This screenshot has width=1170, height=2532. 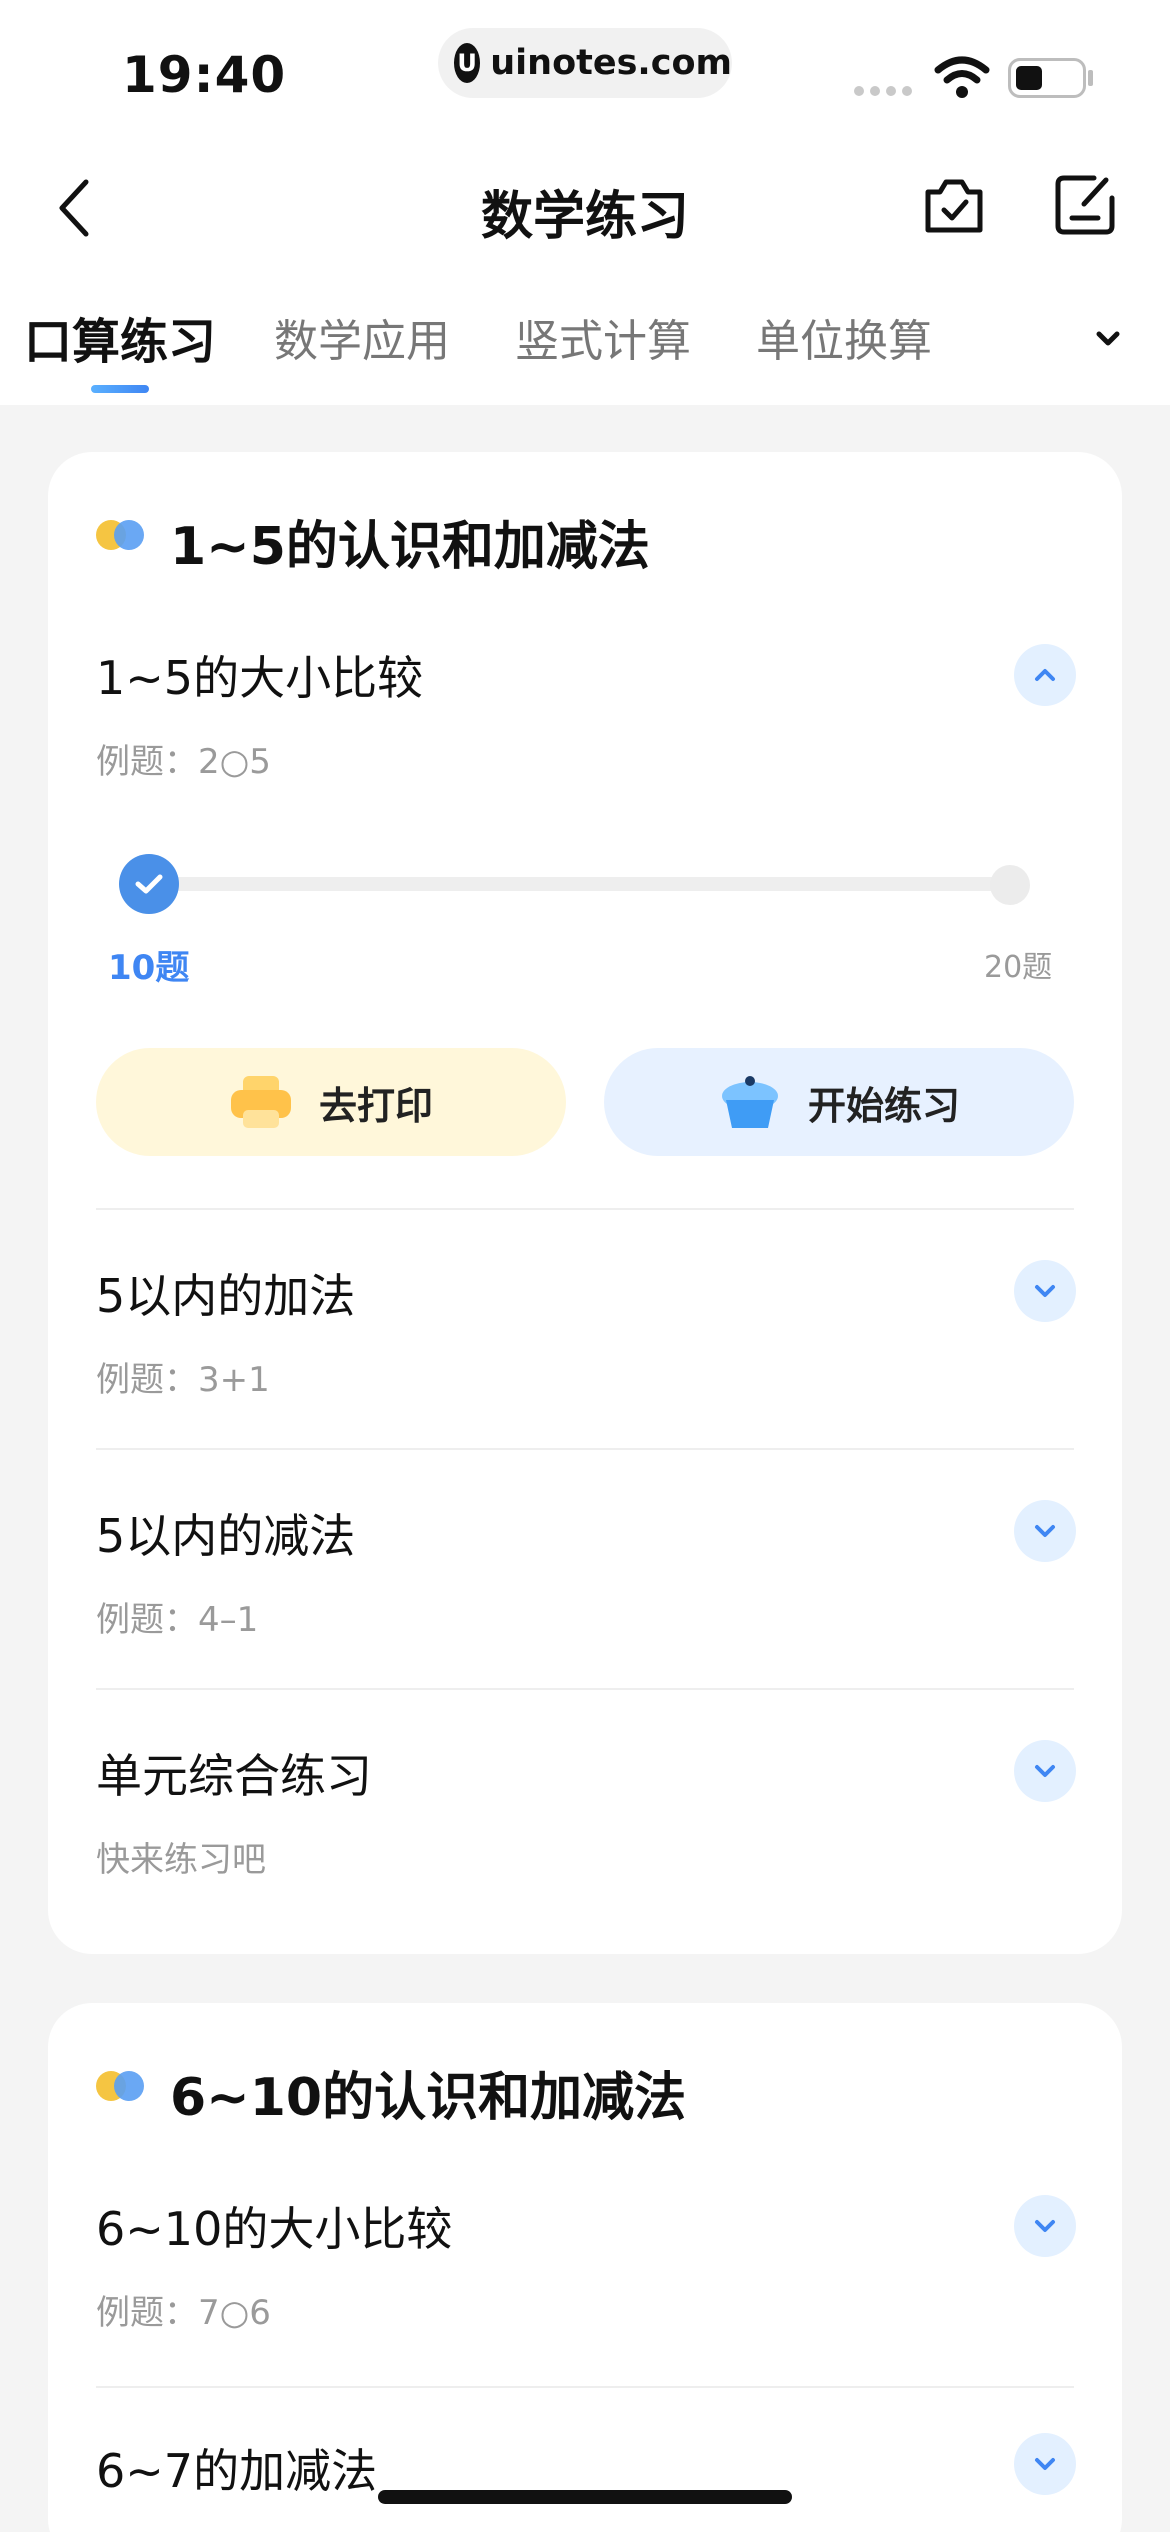 What do you see at coordinates (584, 217) in the screenshot?
I see `page-title: 数学练习` at bounding box center [584, 217].